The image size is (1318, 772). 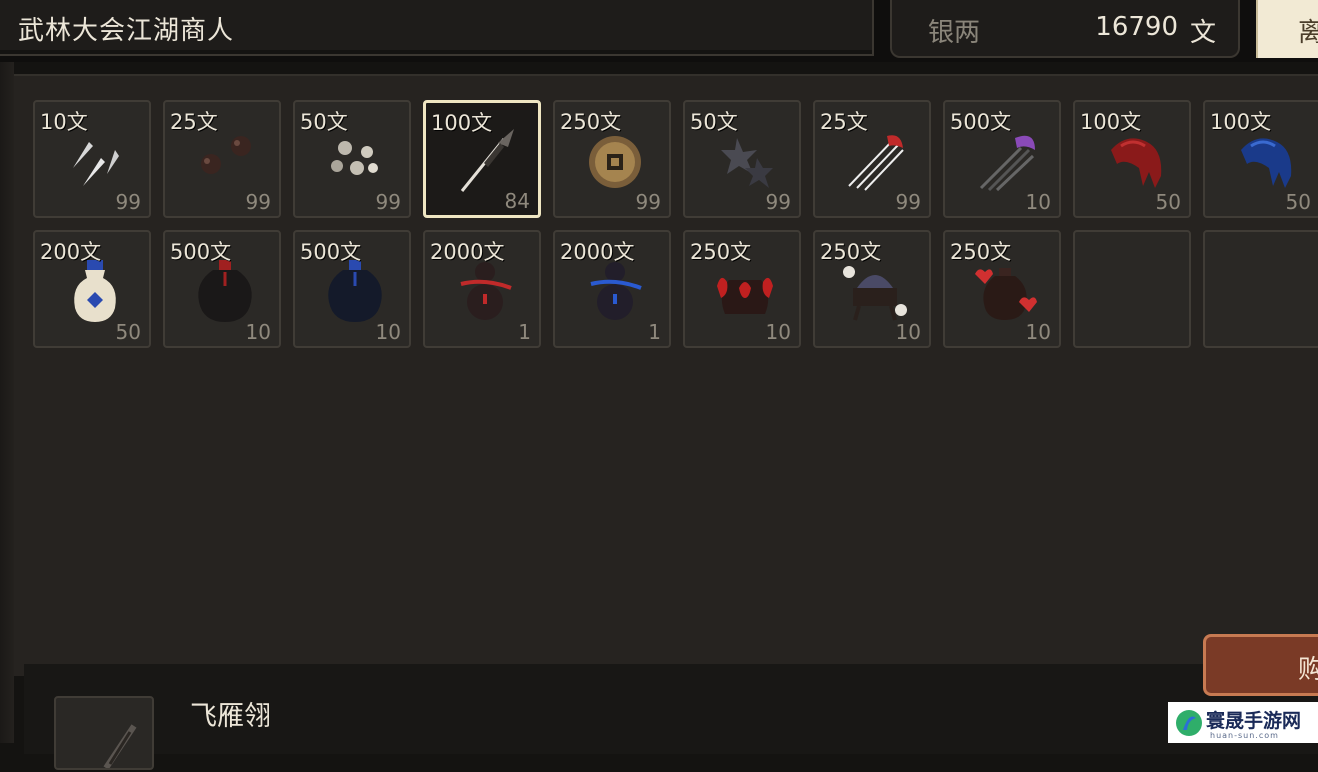 I want to click on red-claw-icon, so click(x=1136, y=163).